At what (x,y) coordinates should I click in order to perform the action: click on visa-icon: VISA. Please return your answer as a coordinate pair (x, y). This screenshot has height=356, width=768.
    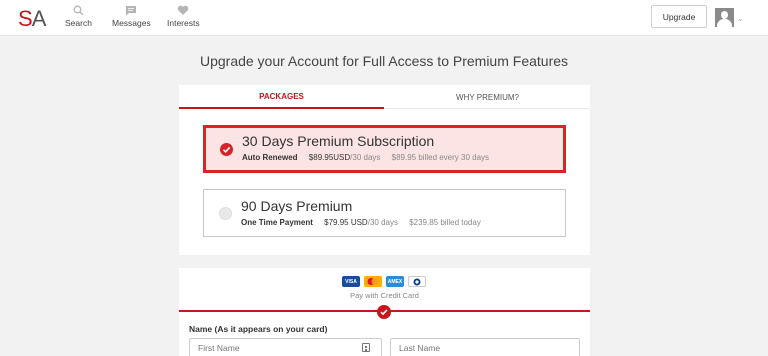
    Looking at the image, I should click on (351, 281).